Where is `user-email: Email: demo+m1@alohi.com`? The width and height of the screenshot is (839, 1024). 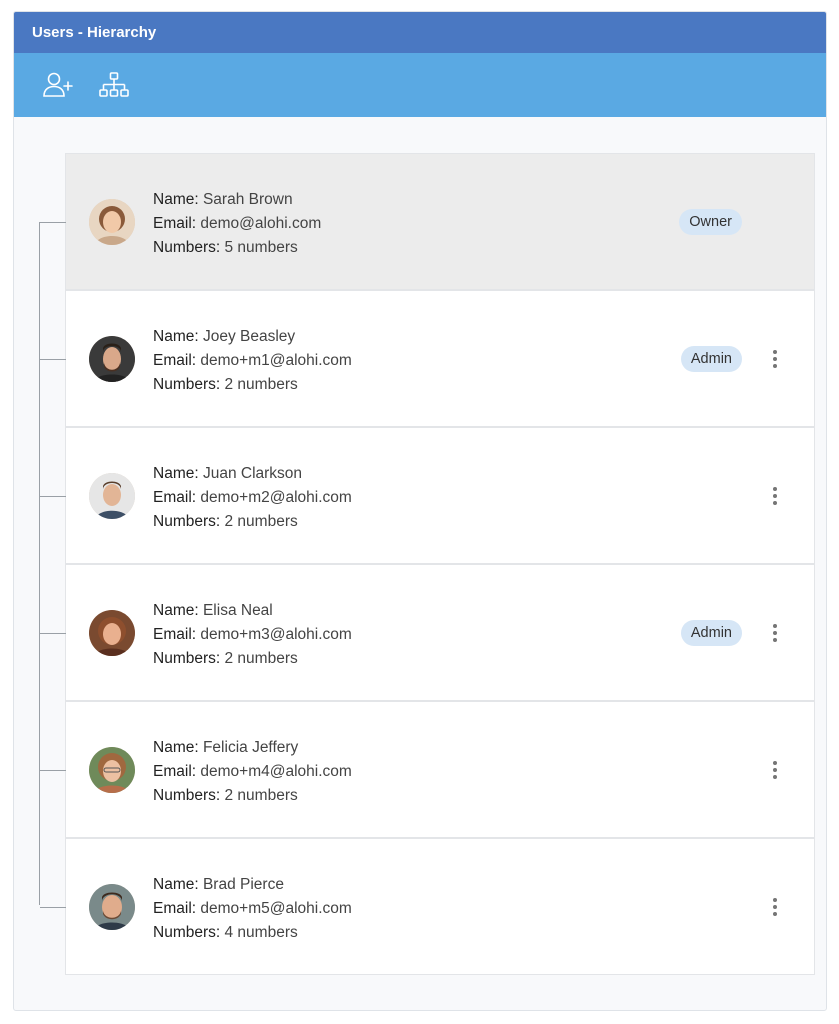 user-email: Email: demo+m1@alohi.com is located at coordinates (252, 360).